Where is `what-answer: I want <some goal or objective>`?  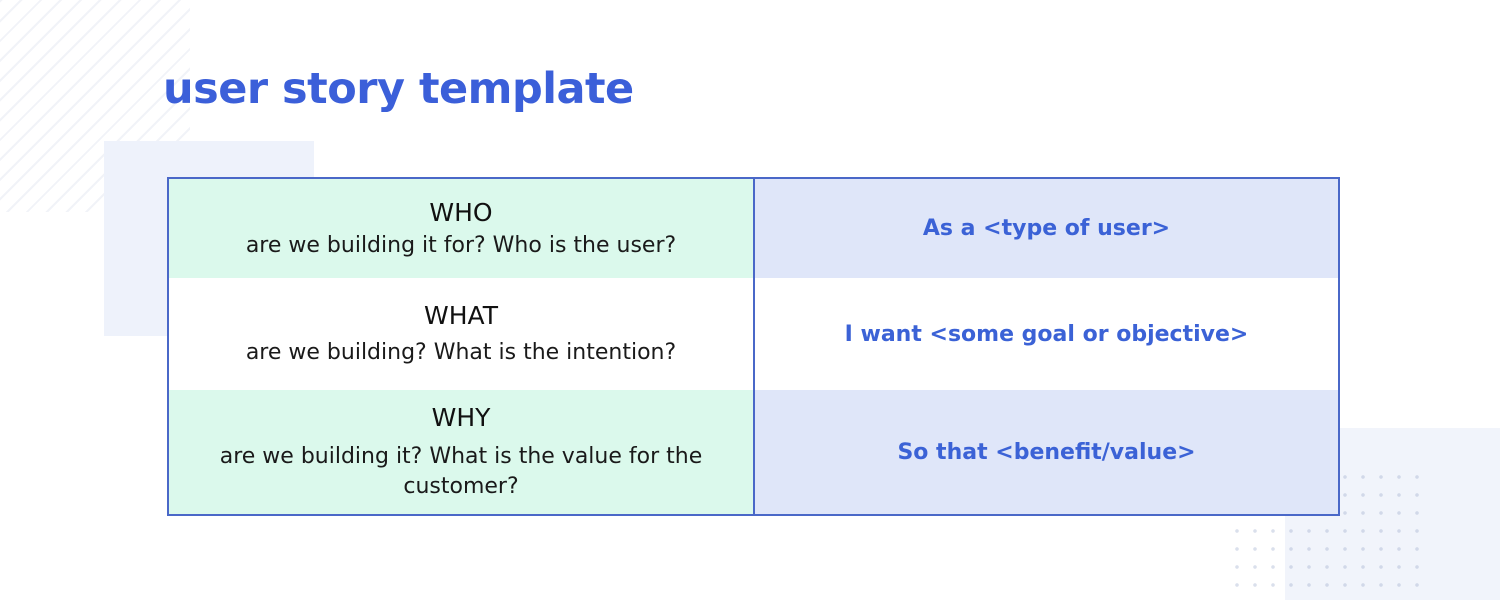
what-answer: I want <some goal or objective> is located at coordinates (1046, 334).